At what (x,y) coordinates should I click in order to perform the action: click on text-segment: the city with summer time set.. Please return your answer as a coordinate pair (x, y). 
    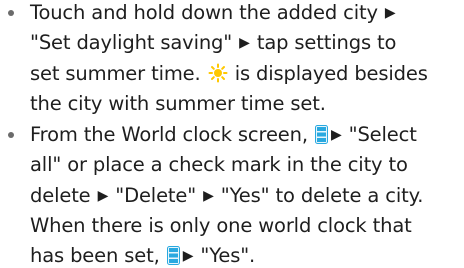
    Looking at the image, I should click on (178, 103).